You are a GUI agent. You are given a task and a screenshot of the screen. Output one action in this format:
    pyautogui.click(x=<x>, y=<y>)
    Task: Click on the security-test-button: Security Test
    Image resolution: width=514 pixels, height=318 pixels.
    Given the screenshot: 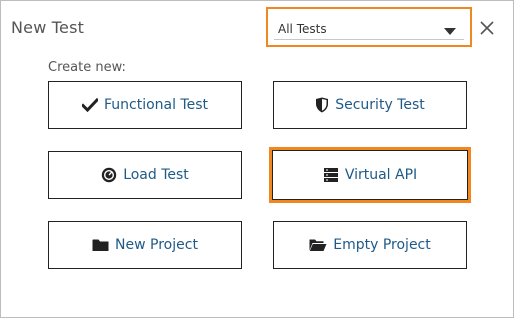 What is the action you would take?
    pyautogui.click(x=370, y=105)
    